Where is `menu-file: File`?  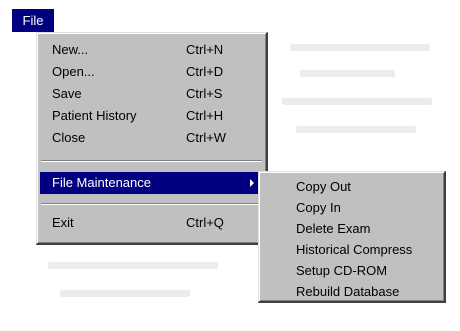
menu-file: File is located at coordinates (33, 20).